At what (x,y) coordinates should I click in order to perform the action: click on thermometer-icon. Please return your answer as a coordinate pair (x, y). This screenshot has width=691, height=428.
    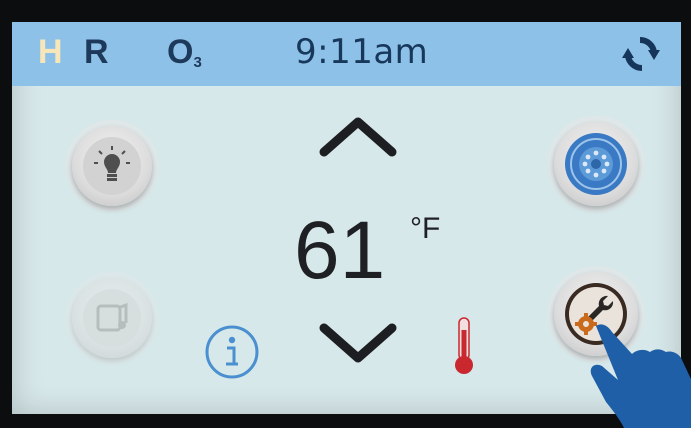
    Looking at the image, I should click on (464, 345).